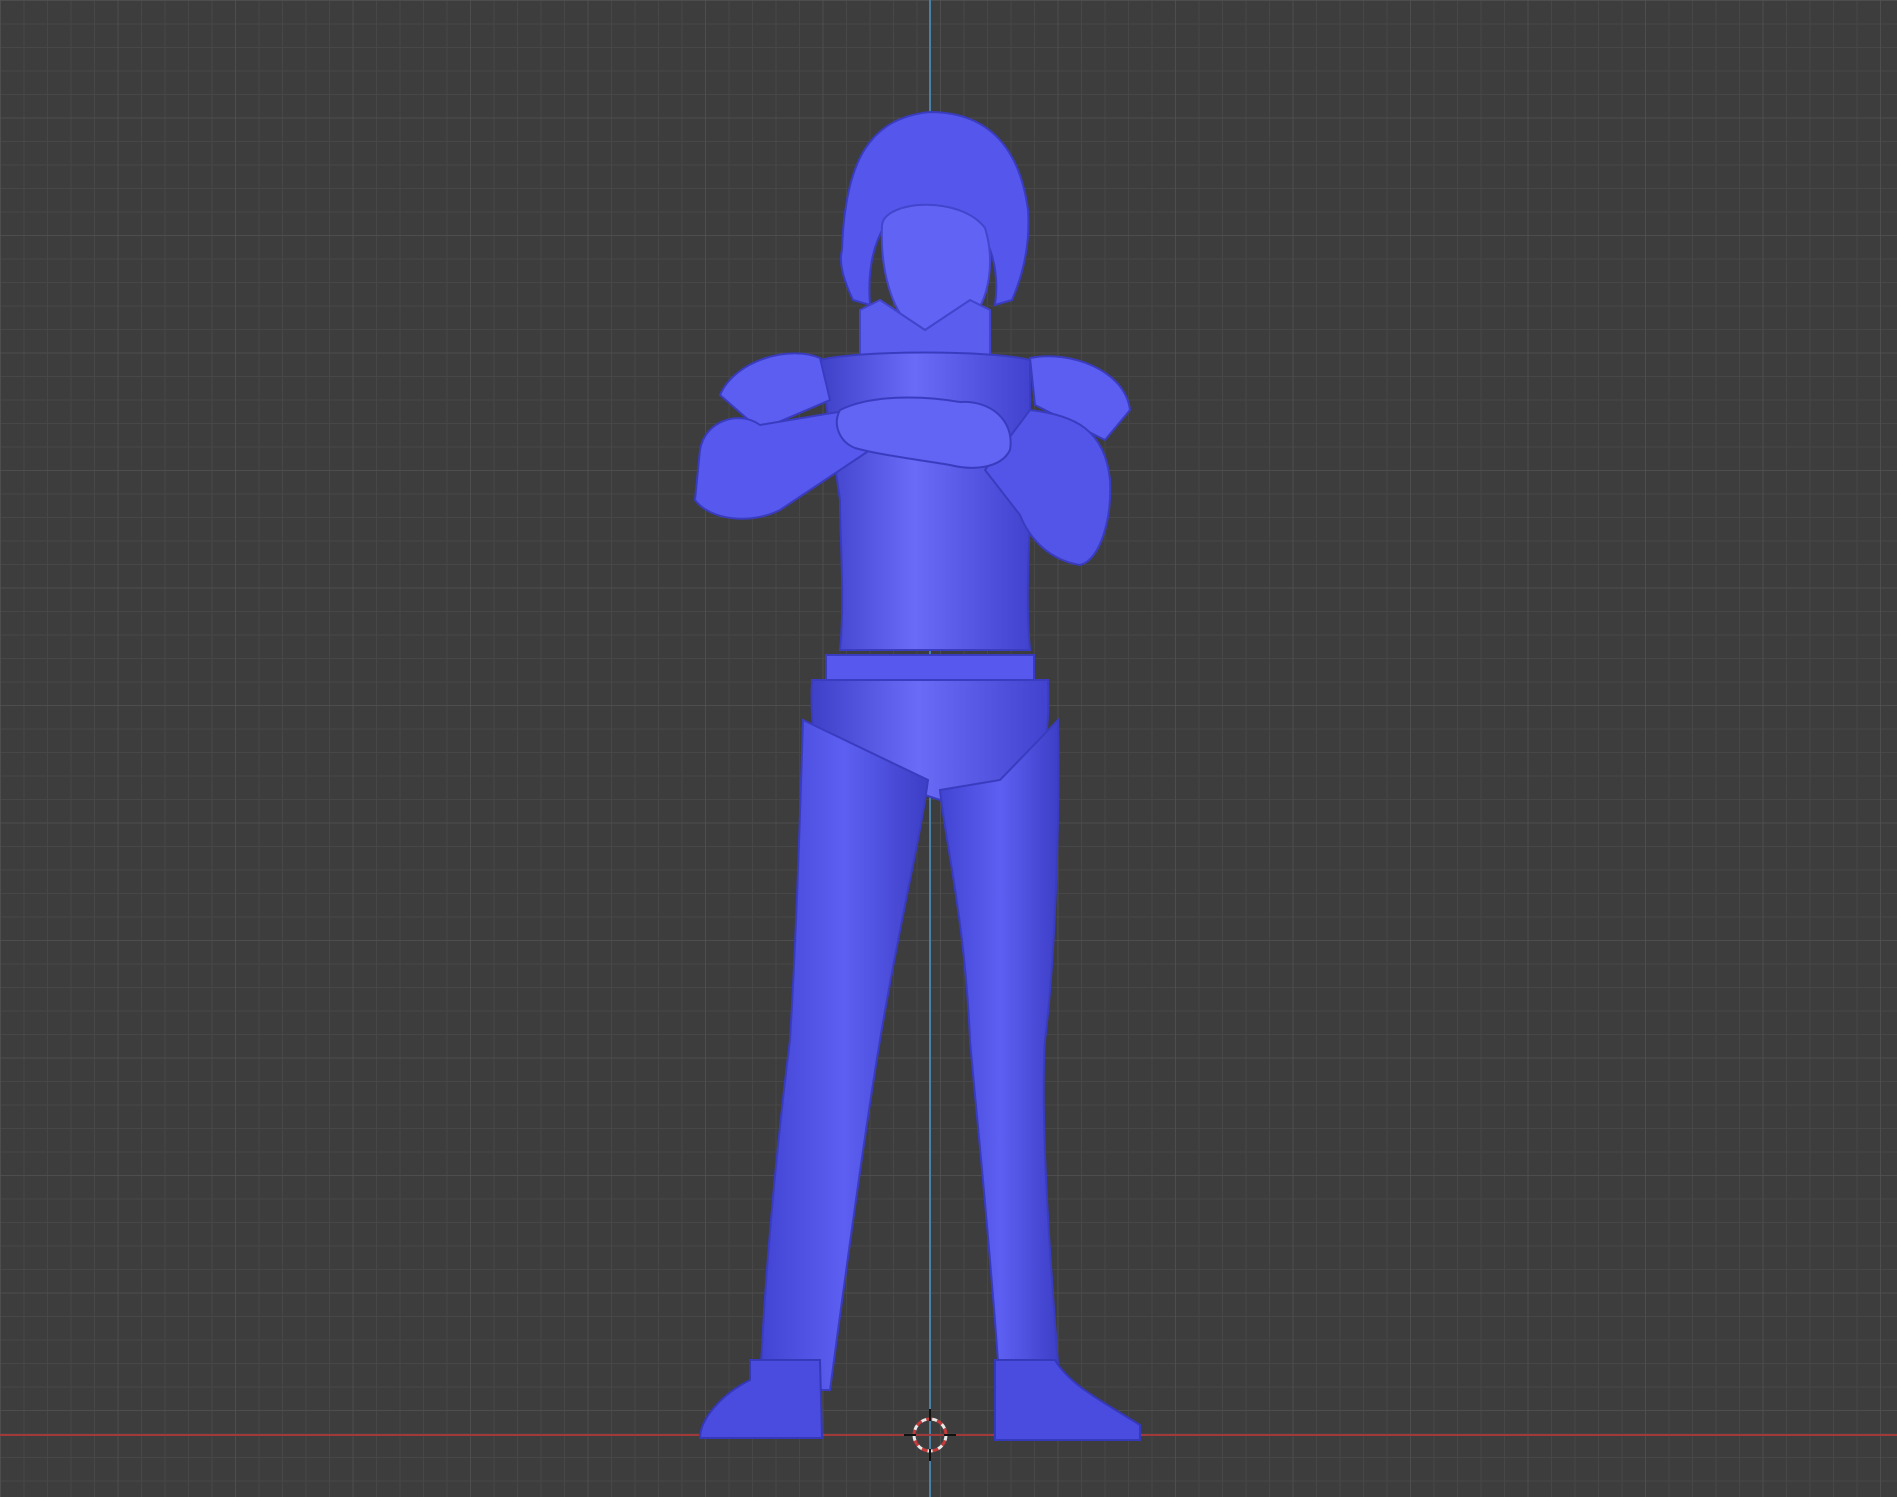 This screenshot has width=1897, height=1497. Describe the element at coordinates (761, 1399) in the screenshot. I see `model-foot-left` at that location.